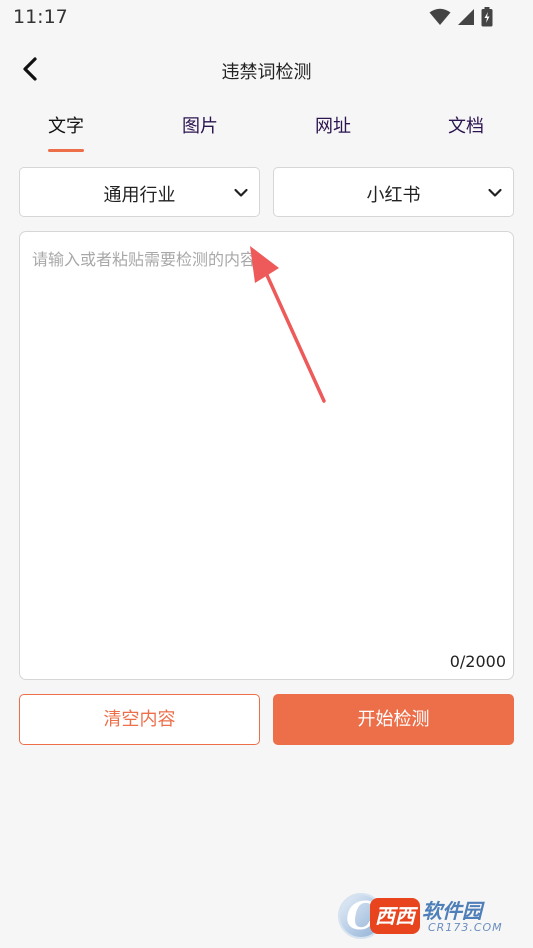 The image size is (533, 948). Describe the element at coordinates (66, 126) in the screenshot. I see `tab-label: 文字` at that location.